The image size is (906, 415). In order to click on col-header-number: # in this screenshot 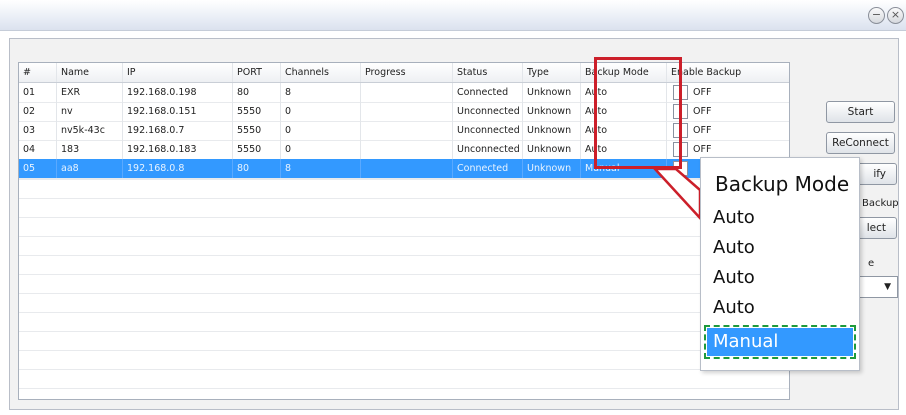, I will do `click(38, 72)`.